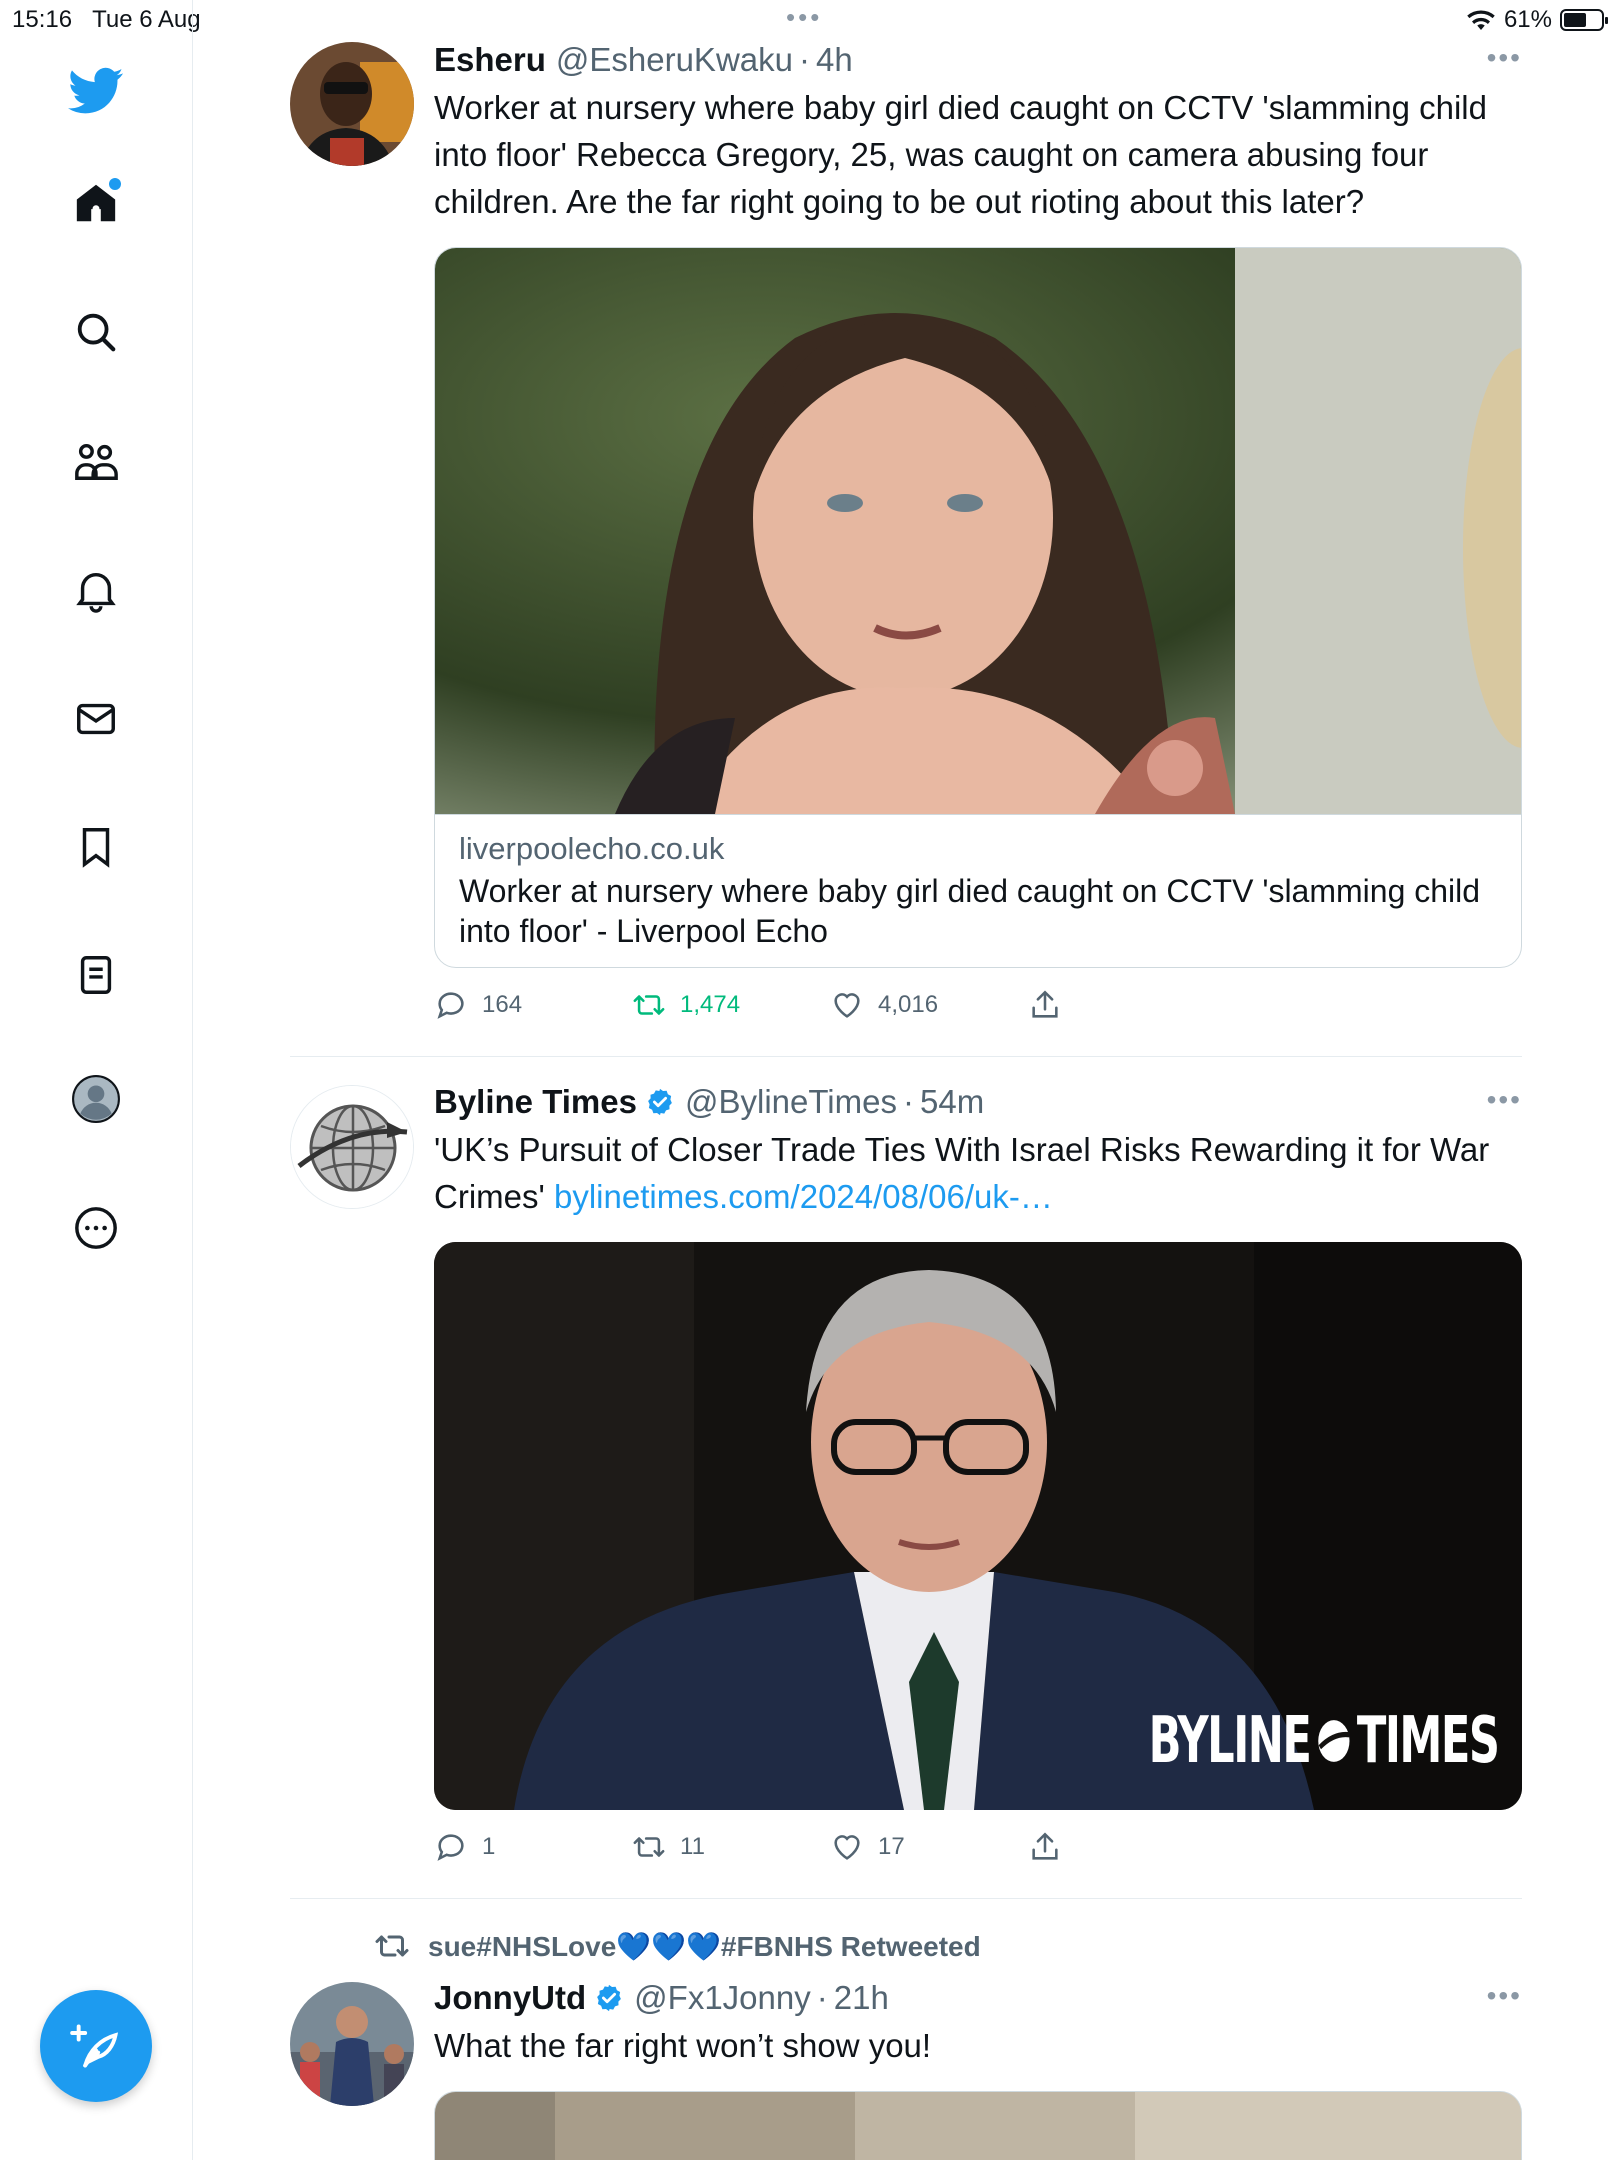 This screenshot has height=2160, width=1620. I want to click on home-notification-dot, so click(115, 184).